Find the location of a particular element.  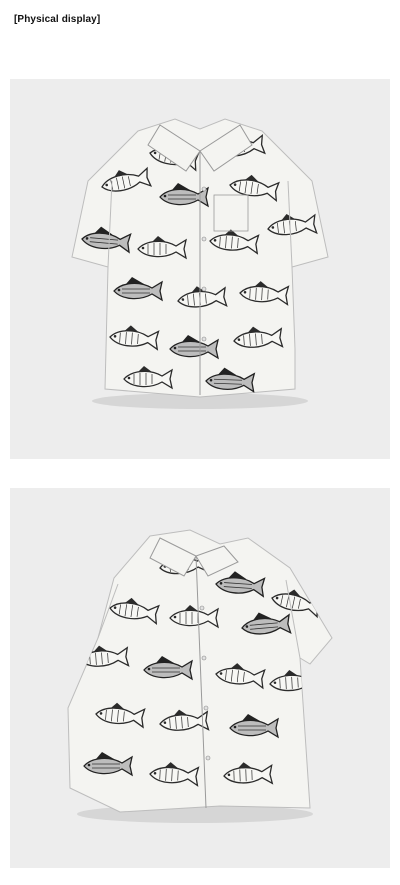

section-label: [Physical display] is located at coordinates (57, 19).